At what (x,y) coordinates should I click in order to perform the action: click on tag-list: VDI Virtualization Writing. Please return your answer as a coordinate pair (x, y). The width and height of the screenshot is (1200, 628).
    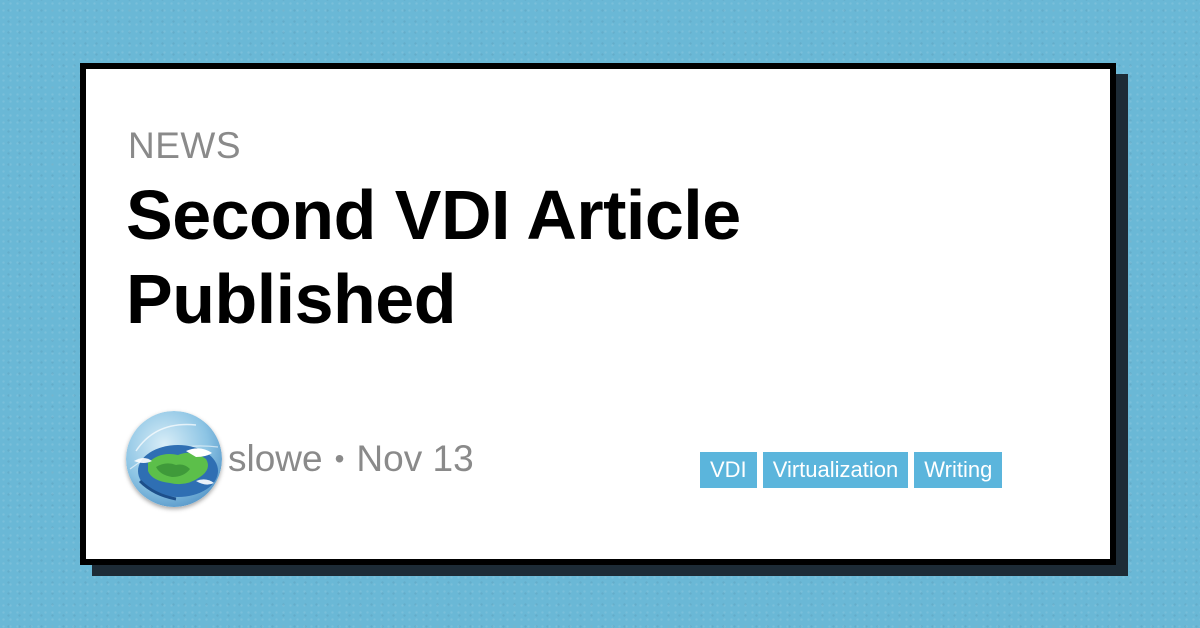
    Looking at the image, I should click on (851, 470).